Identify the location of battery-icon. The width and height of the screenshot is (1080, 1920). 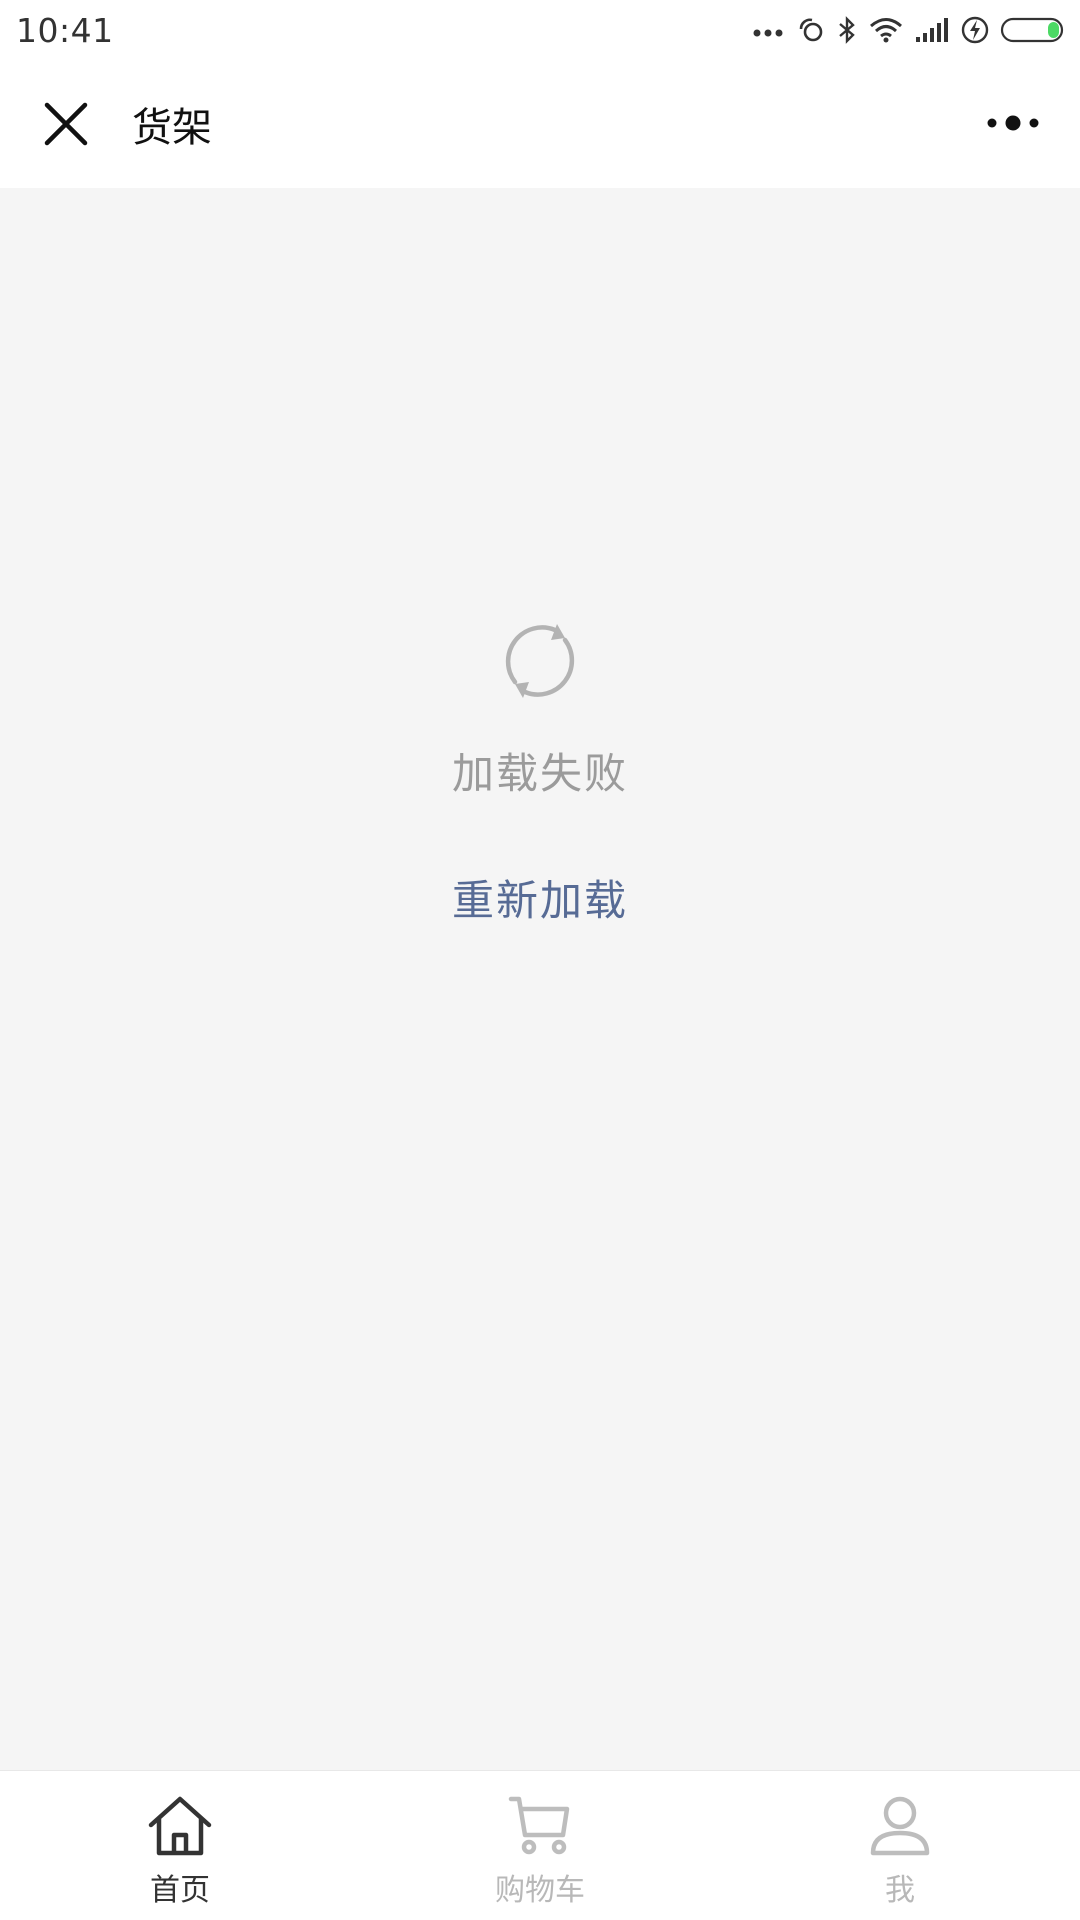
(1032, 30).